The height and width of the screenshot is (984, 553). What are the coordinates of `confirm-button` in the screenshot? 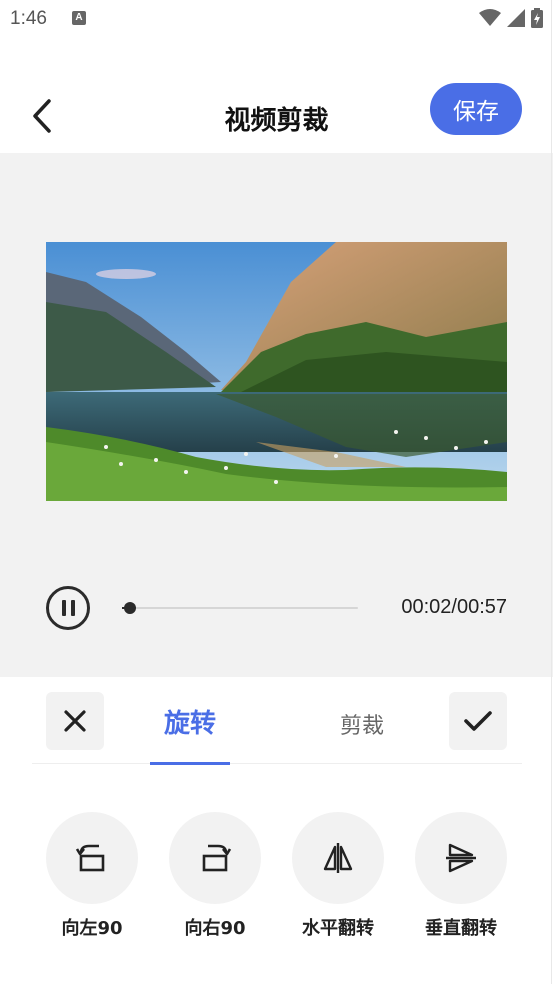 It's located at (478, 721).